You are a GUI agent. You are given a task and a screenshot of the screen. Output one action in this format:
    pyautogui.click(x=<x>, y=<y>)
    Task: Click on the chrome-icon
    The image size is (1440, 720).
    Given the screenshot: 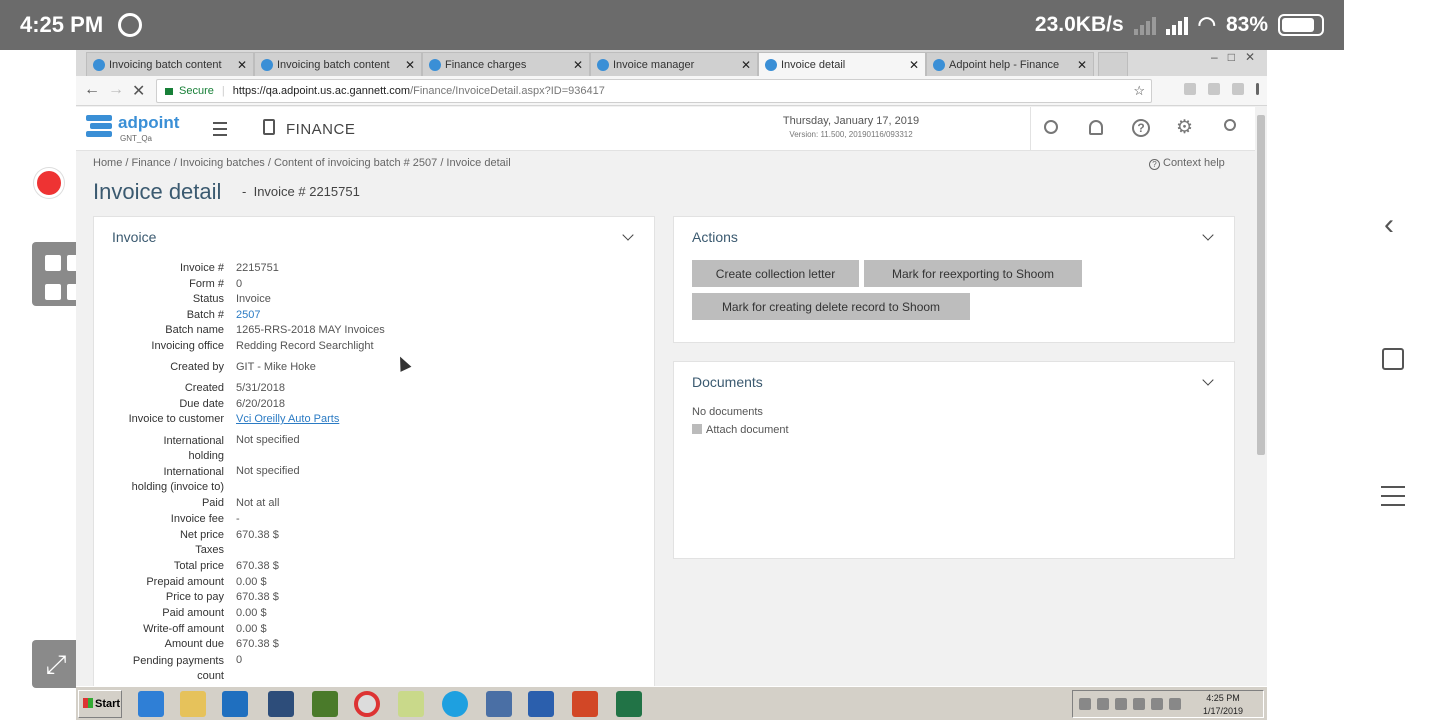 What is the action you would take?
    pyautogui.click(x=367, y=704)
    